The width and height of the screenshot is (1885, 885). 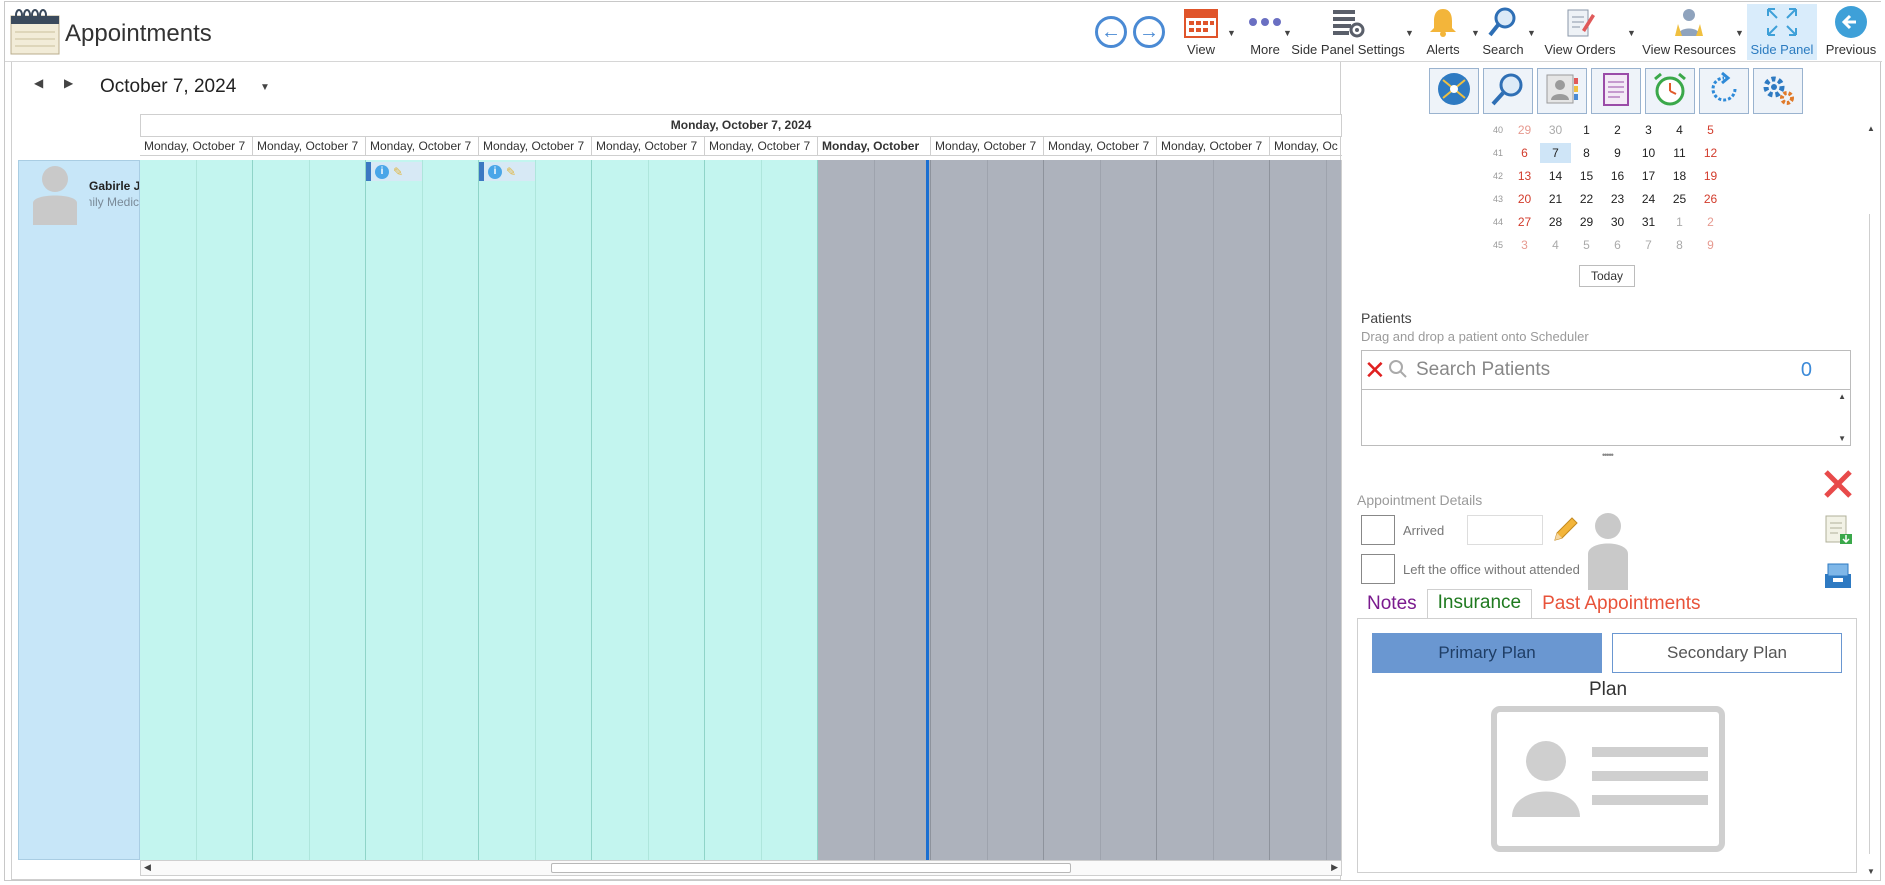 What do you see at coordinates (38, 83) in the screenshot?
I see `previous-date-button: ◀` at bounding box center [38, 83].